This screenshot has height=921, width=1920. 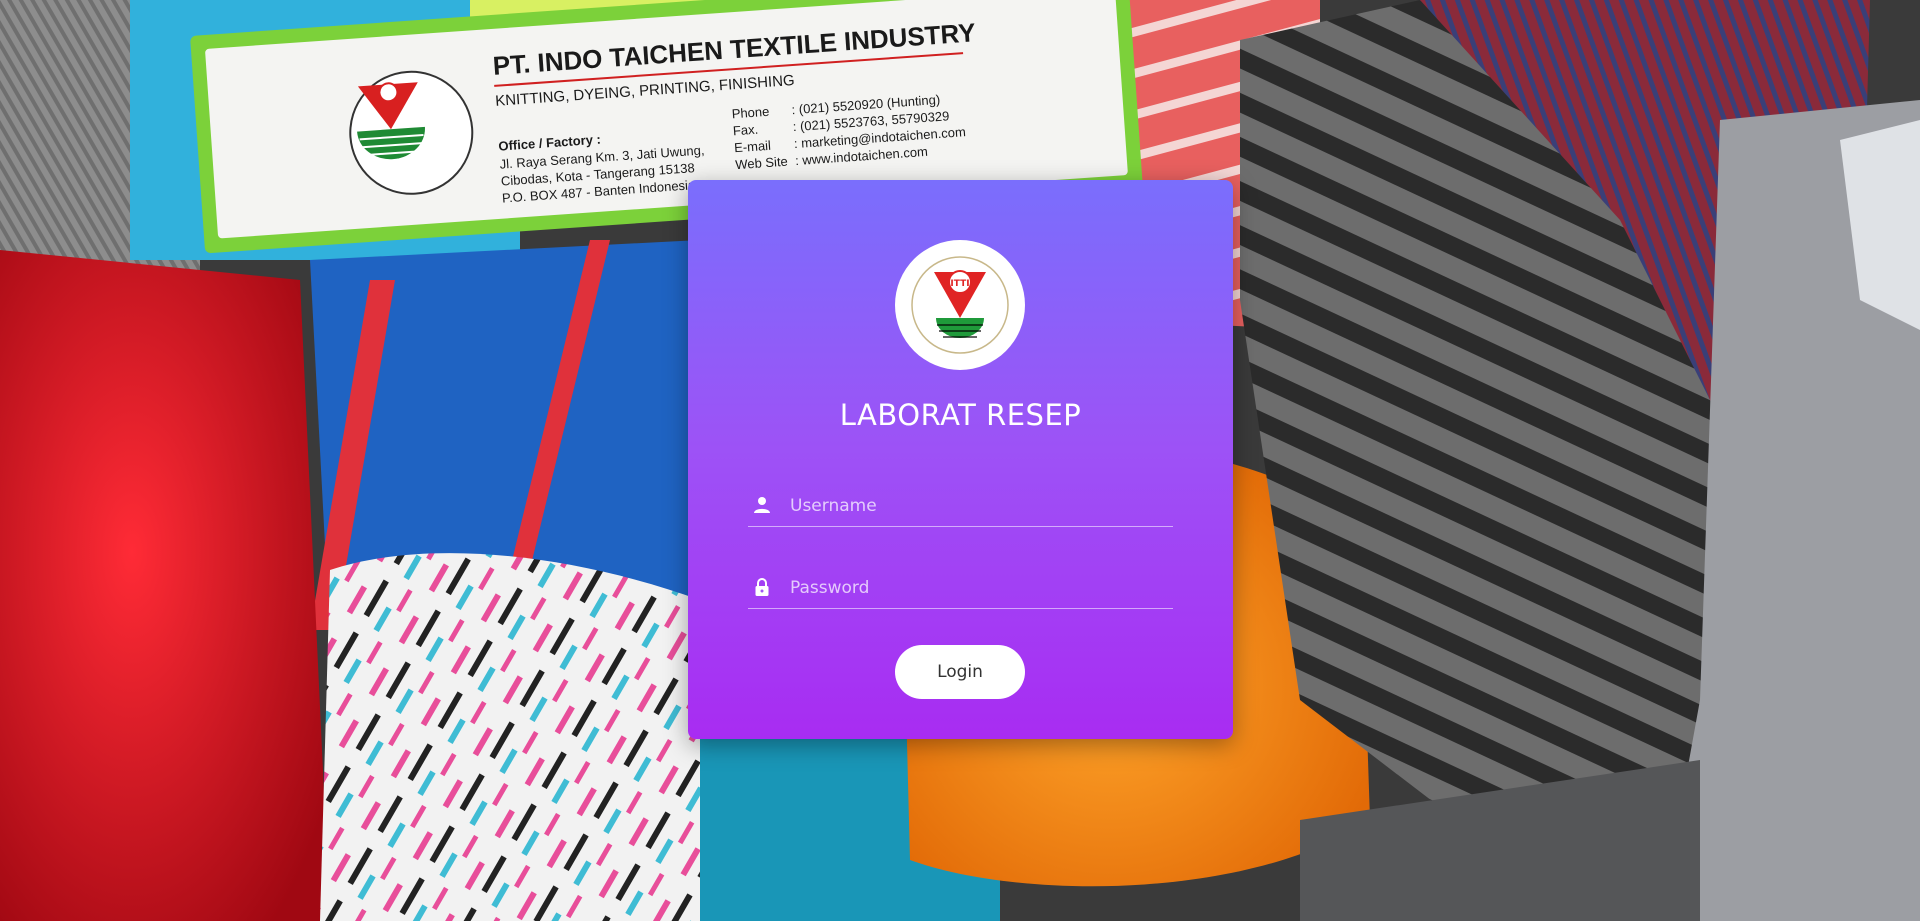 I want to click on itti-logo-icon, so click(x=391, y=121).